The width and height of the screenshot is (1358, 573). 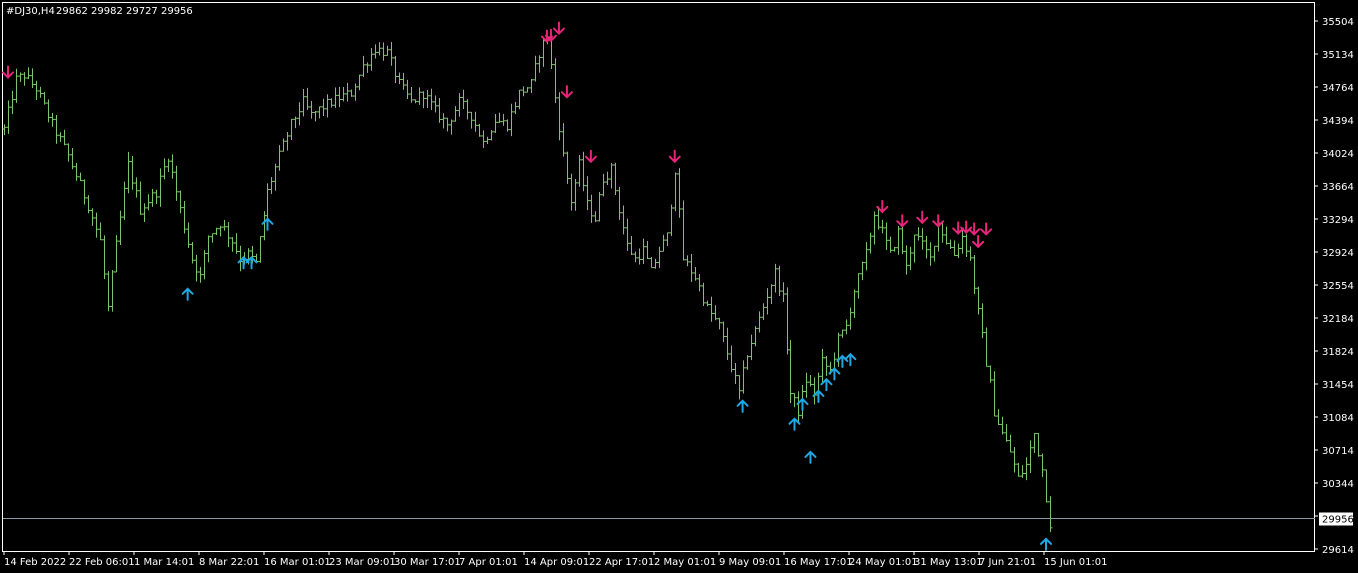 I want to click on x-tick-label: 31 May 13:01, so click(x=948, y=562).